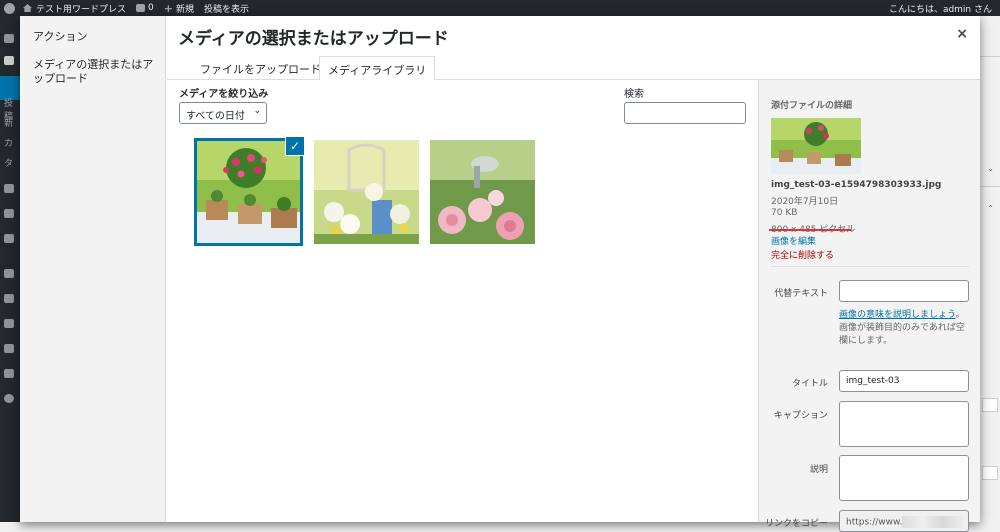 The height and width of the screenshot is (532, 1000). Describe the element at coordinates (93, 269) in the screenshot. I see `modal-menu: アクション メディアの選択またはアップロード` at that location.